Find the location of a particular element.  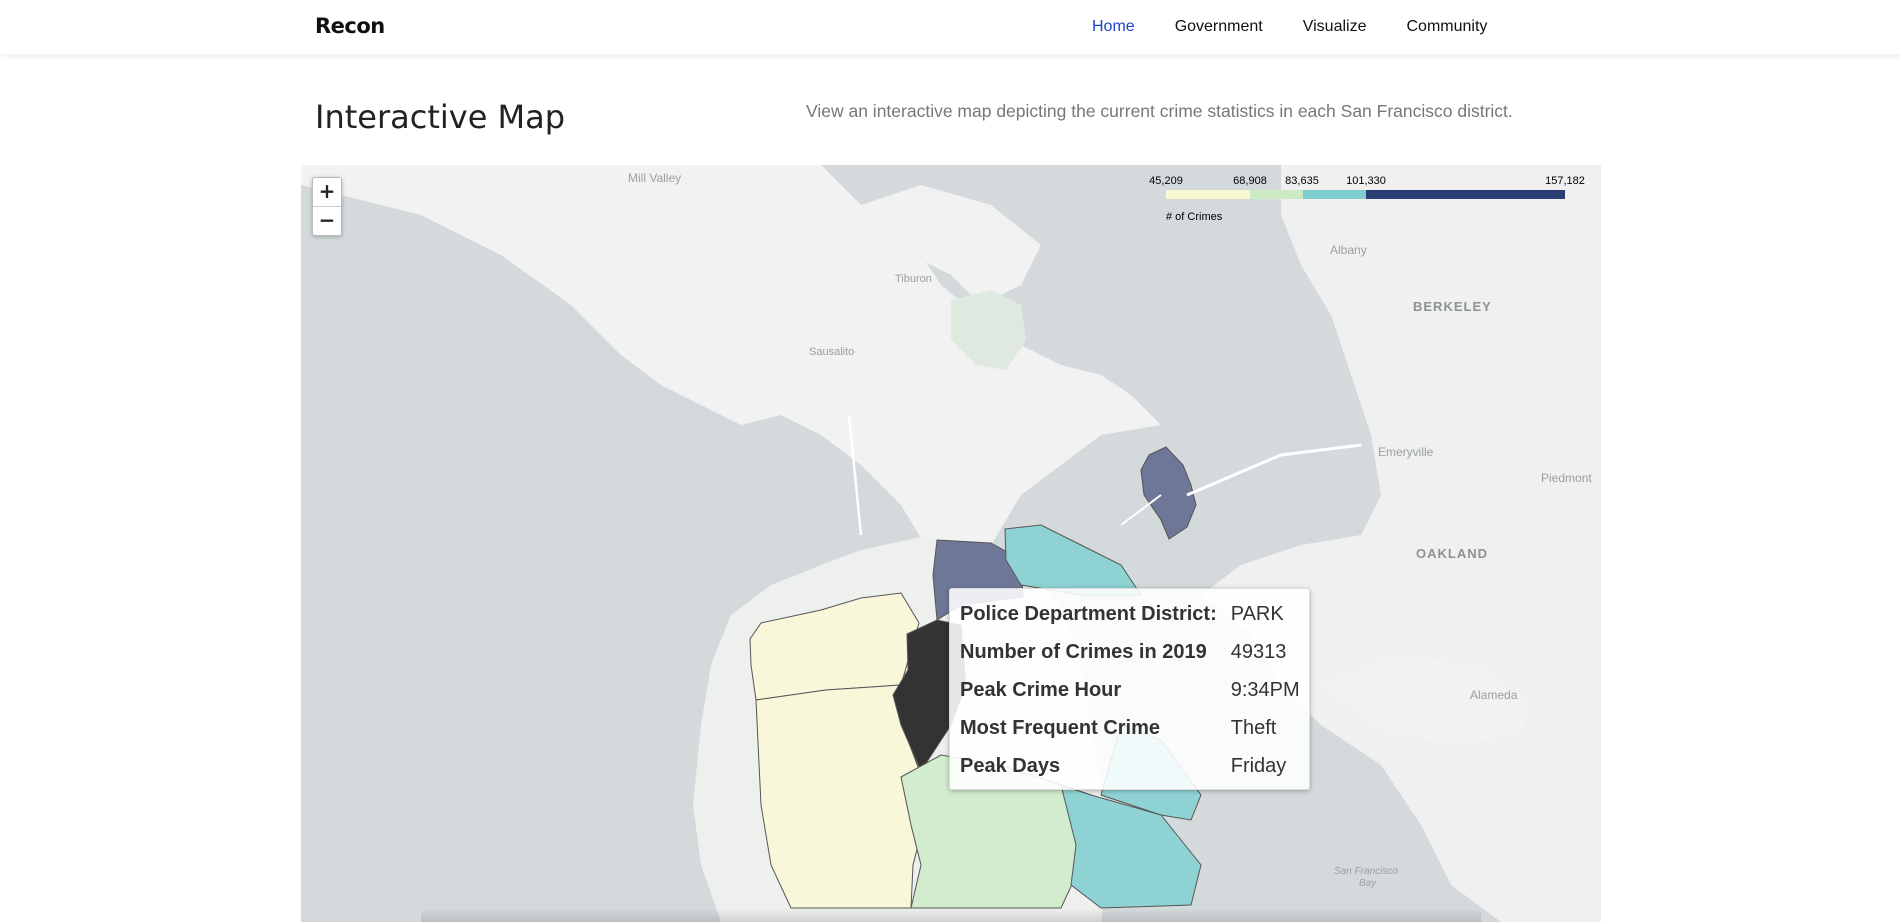

page-title: Interactive Map is located at coordinates (440, 117).